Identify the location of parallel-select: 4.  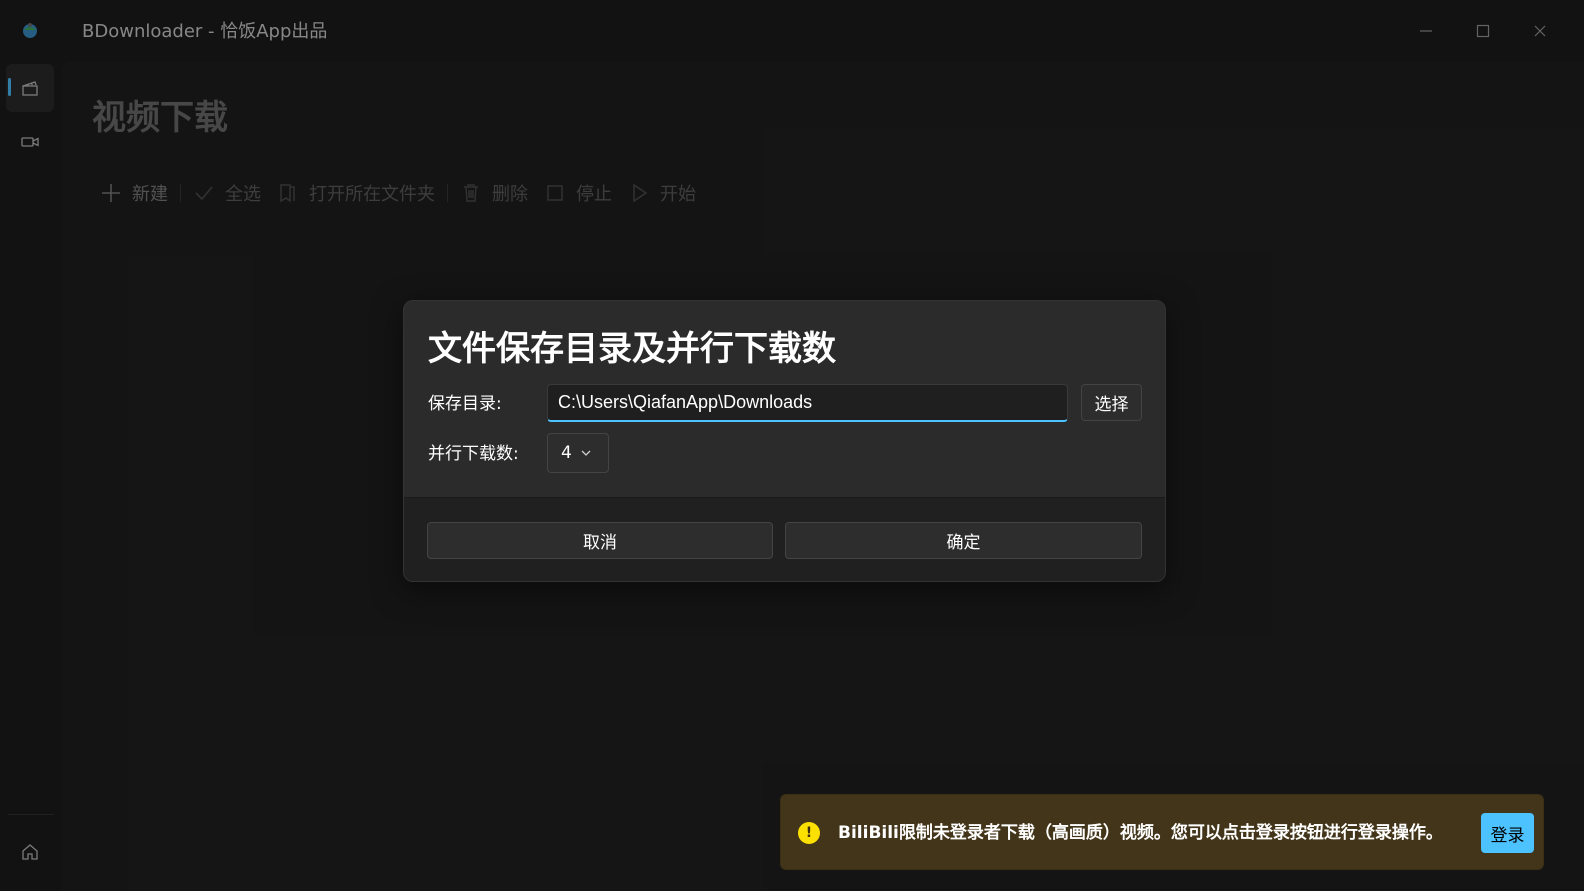
(578, 453).